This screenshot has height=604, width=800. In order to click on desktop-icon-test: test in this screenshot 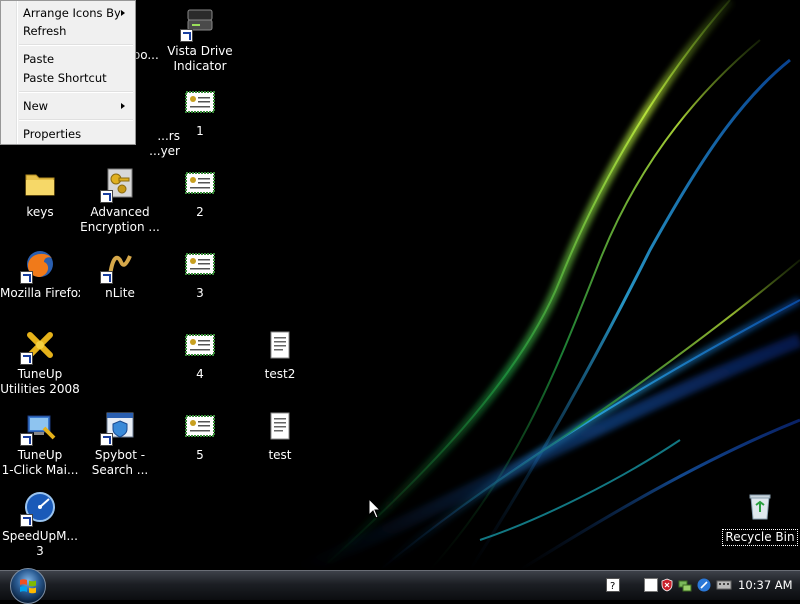, I will do `click(280, 444)`.